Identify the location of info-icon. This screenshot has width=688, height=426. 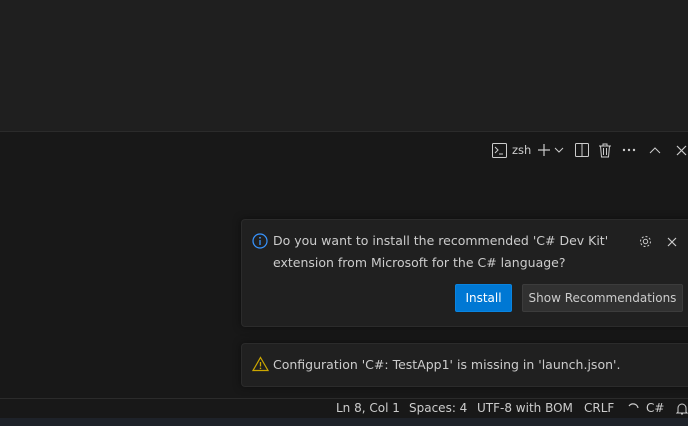
(260, 242).